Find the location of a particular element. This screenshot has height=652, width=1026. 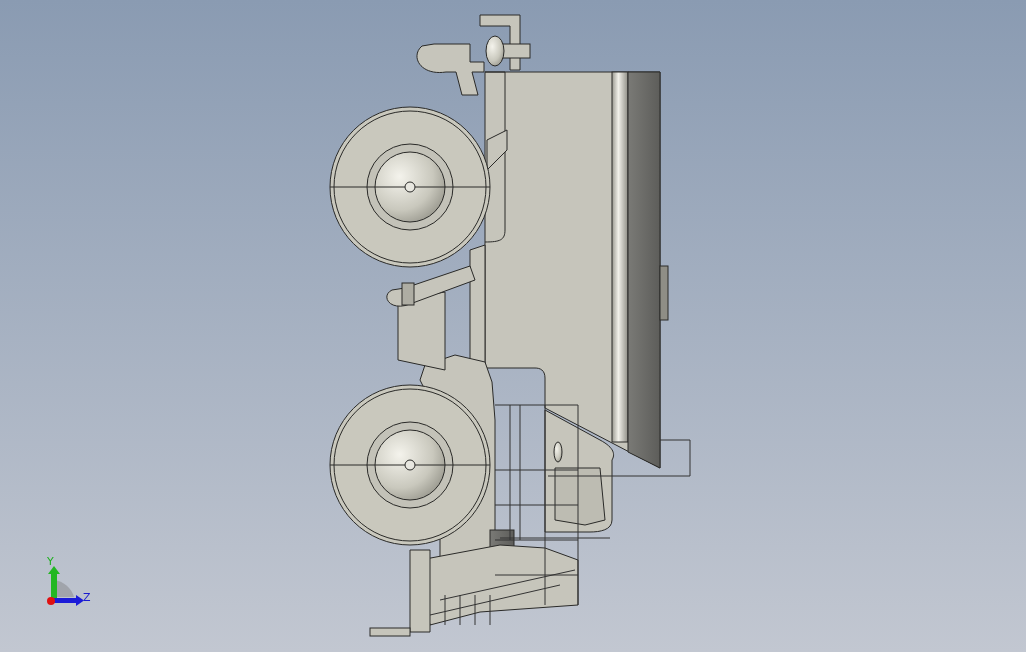

y-axis-label: Y is located at coordinates (50, 561).